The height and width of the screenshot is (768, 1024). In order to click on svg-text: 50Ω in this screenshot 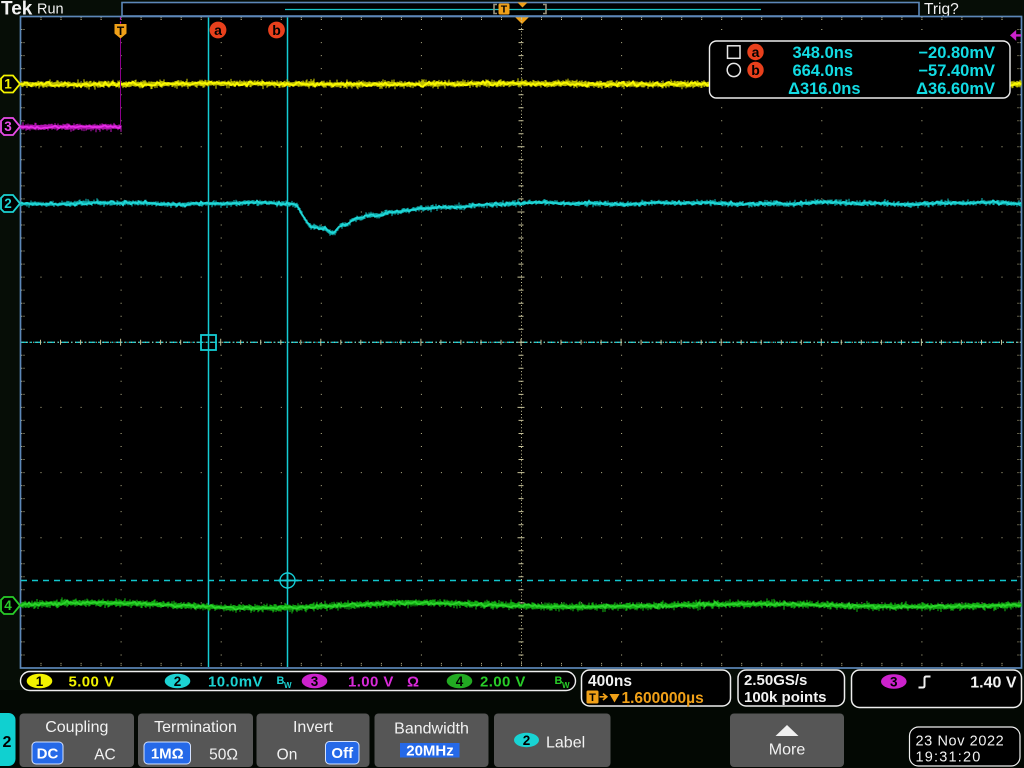, I will do `click(223, 755)`.